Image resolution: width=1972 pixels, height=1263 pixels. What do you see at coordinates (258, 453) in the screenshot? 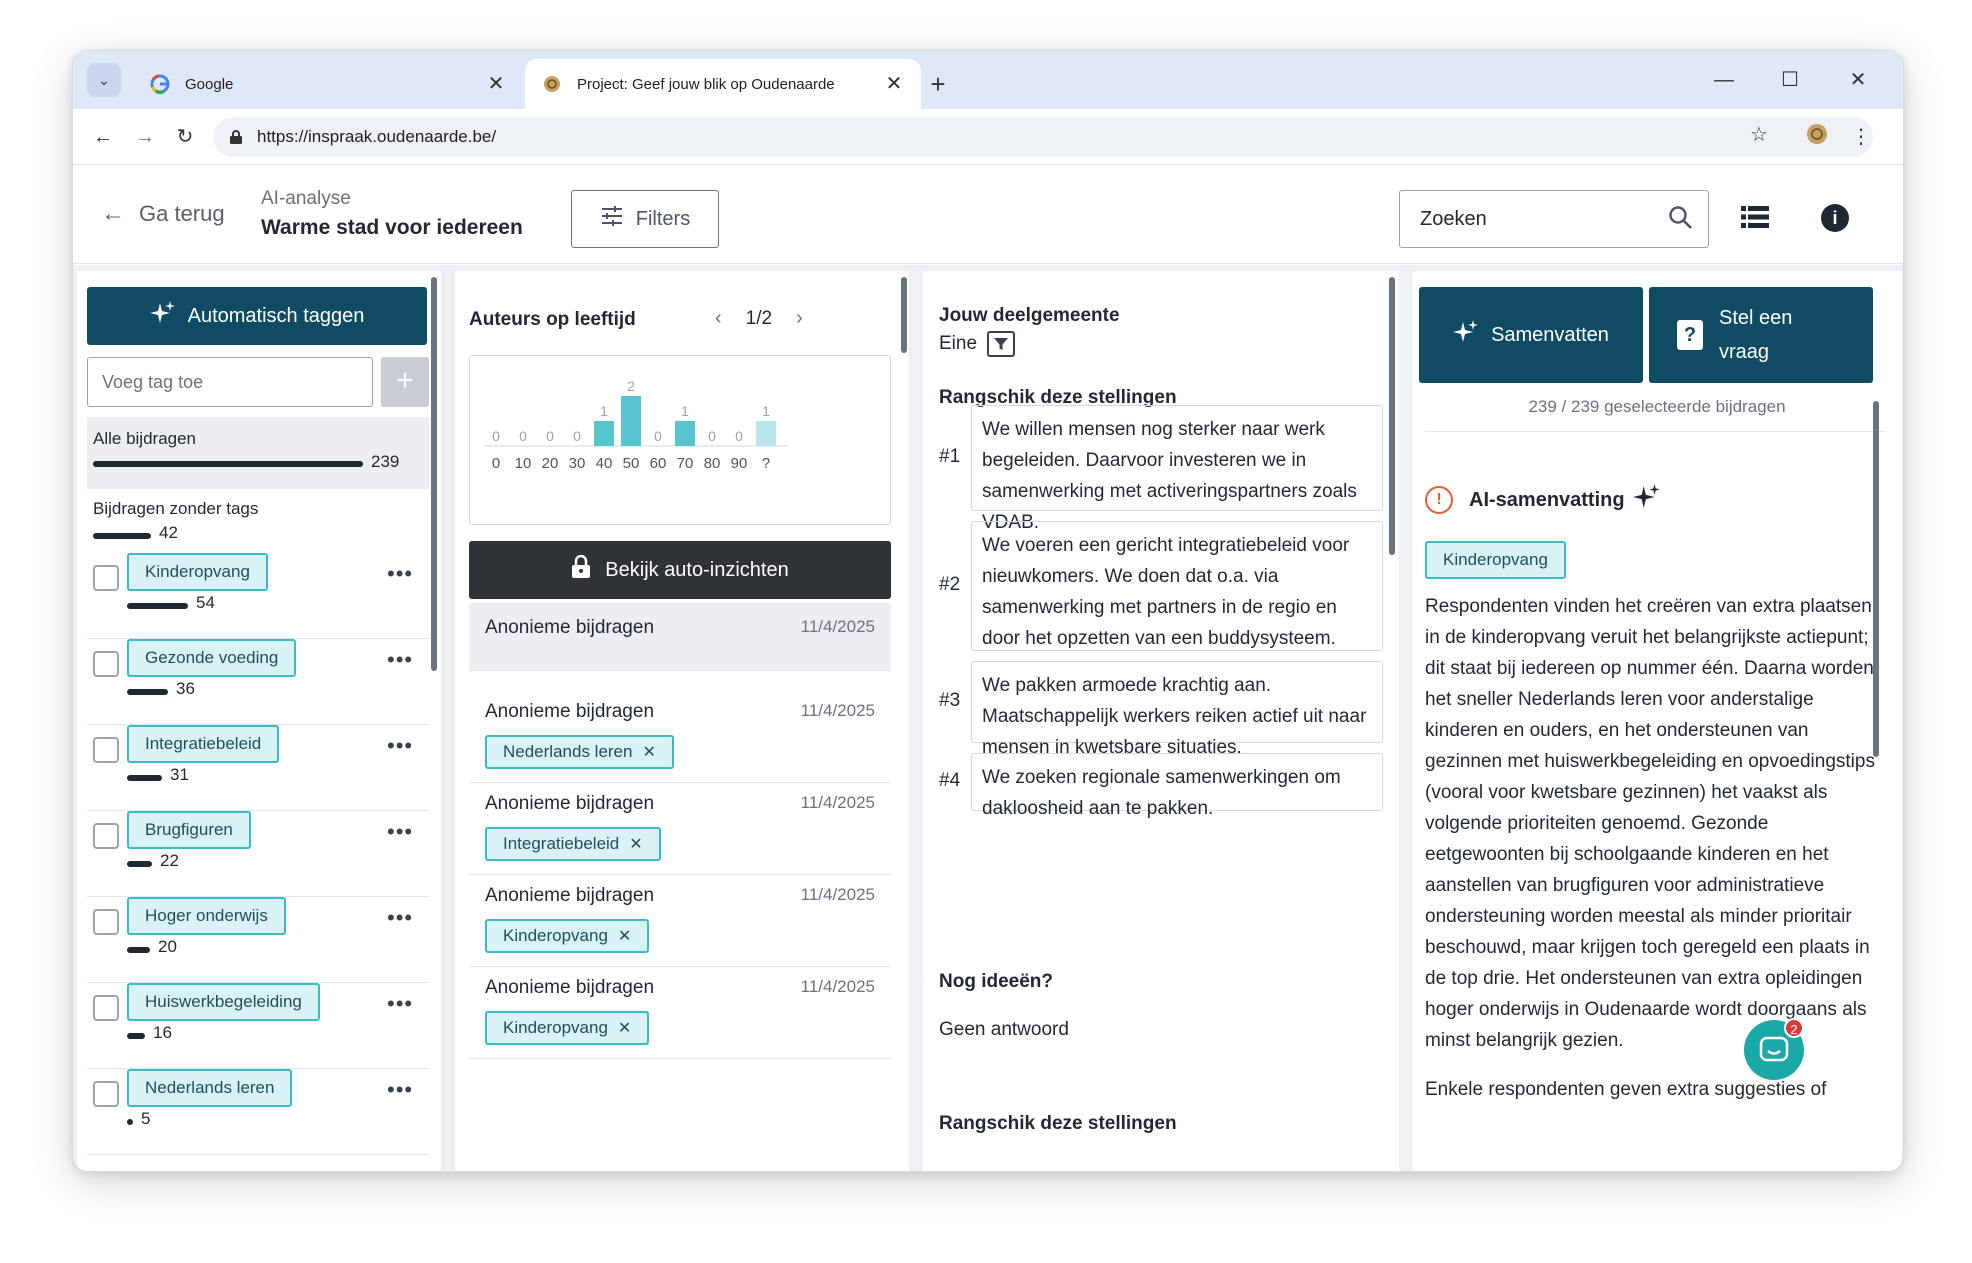
I see `all-contributions-row: Alle bijdragen 239` at bounding box center [258, 453].